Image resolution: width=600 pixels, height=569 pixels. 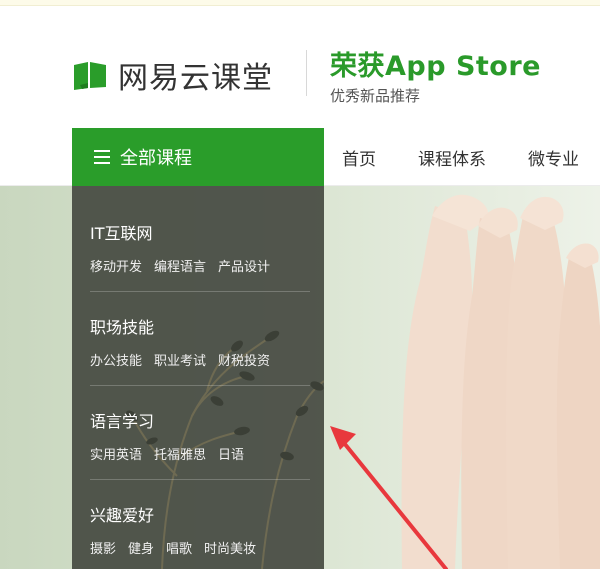 What do you see at coordinates (198, 157) in the screenshot?
I see `all-courses-button: 全部课程` at bounding box center [198, 157].